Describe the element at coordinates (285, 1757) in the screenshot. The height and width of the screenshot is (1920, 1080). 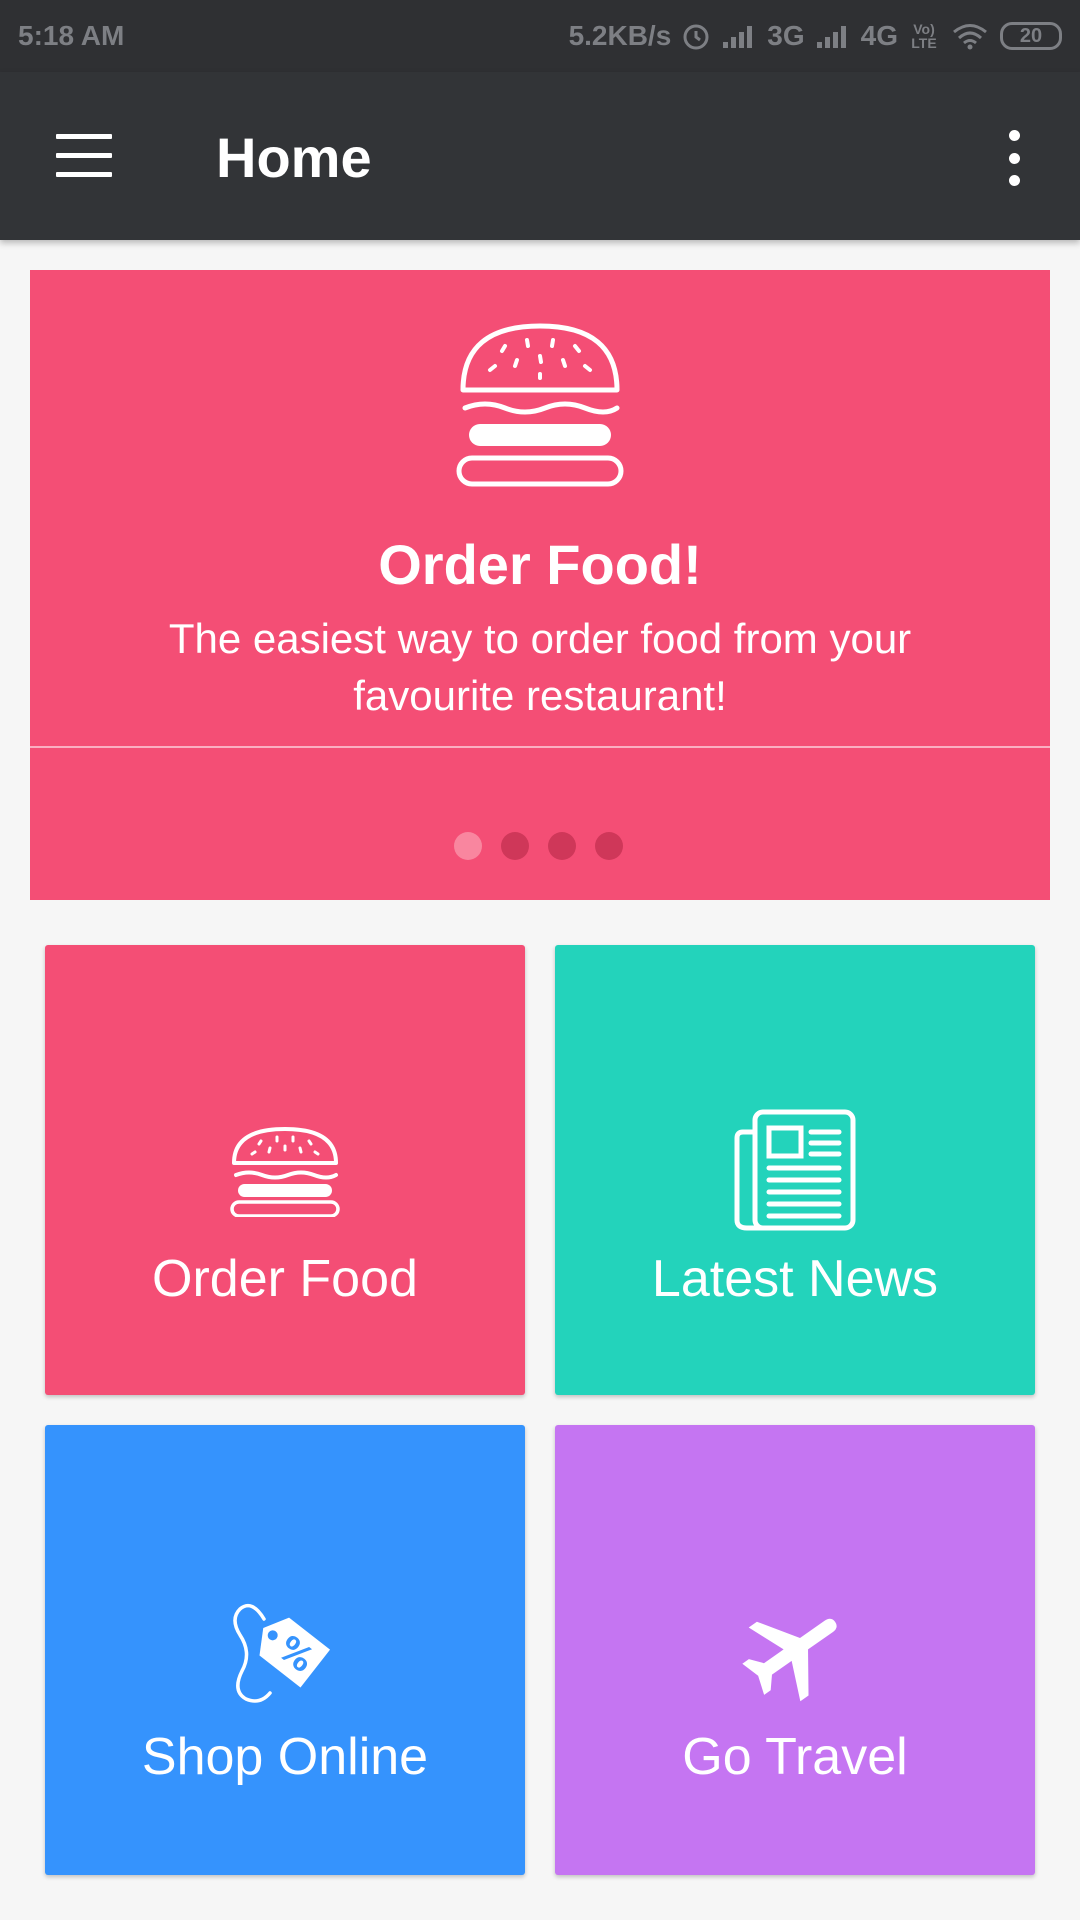
I see `tile-label: Shop Online` at that location.